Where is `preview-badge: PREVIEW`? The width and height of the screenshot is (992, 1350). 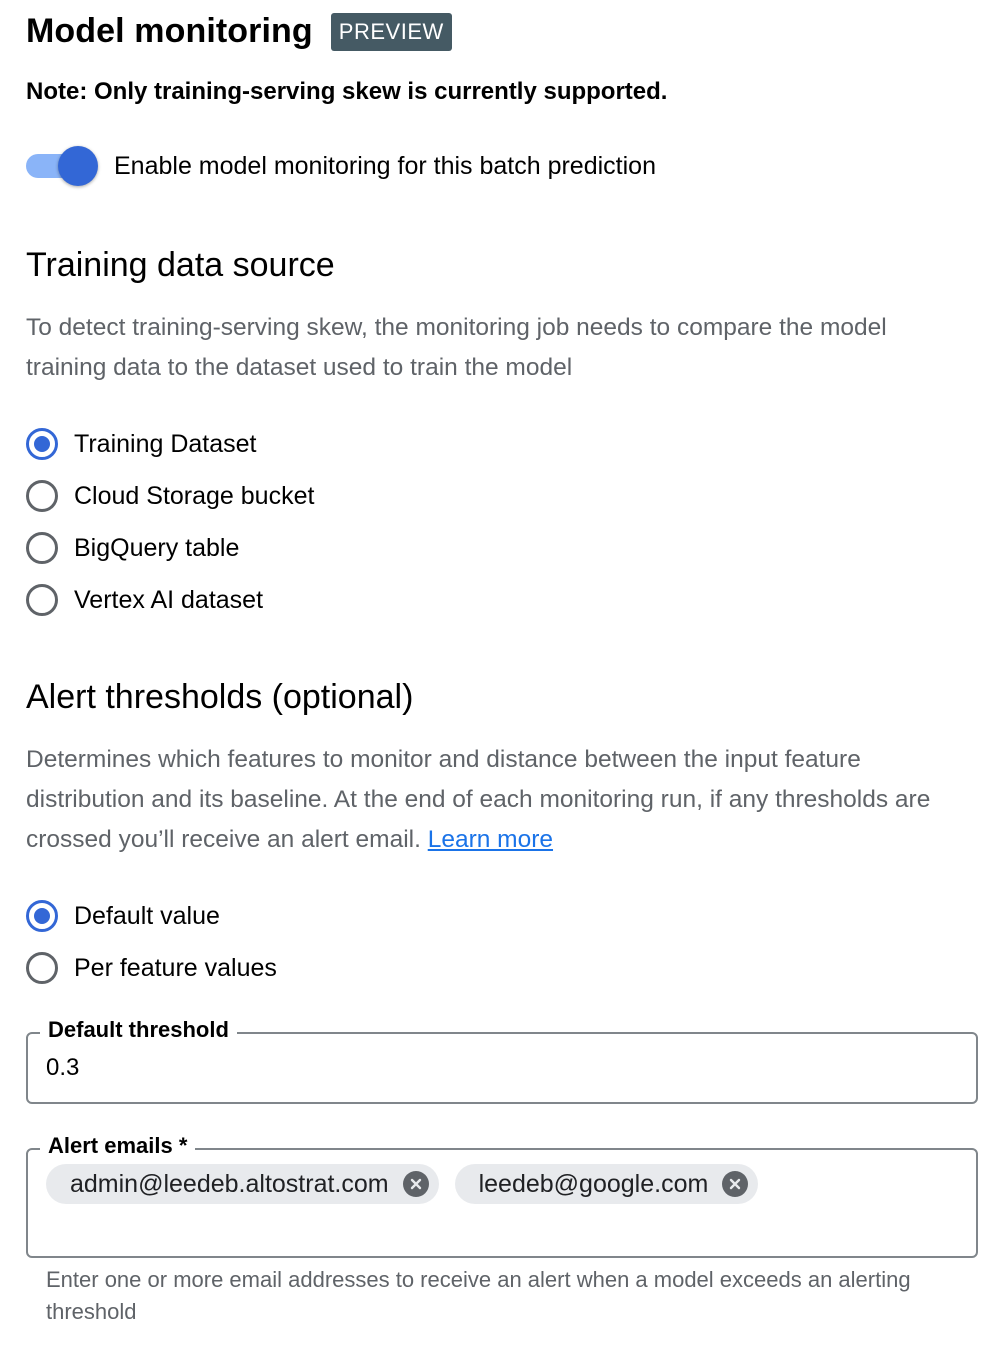 preview-badge: PREVIEW is located at coordinates (391, 31).